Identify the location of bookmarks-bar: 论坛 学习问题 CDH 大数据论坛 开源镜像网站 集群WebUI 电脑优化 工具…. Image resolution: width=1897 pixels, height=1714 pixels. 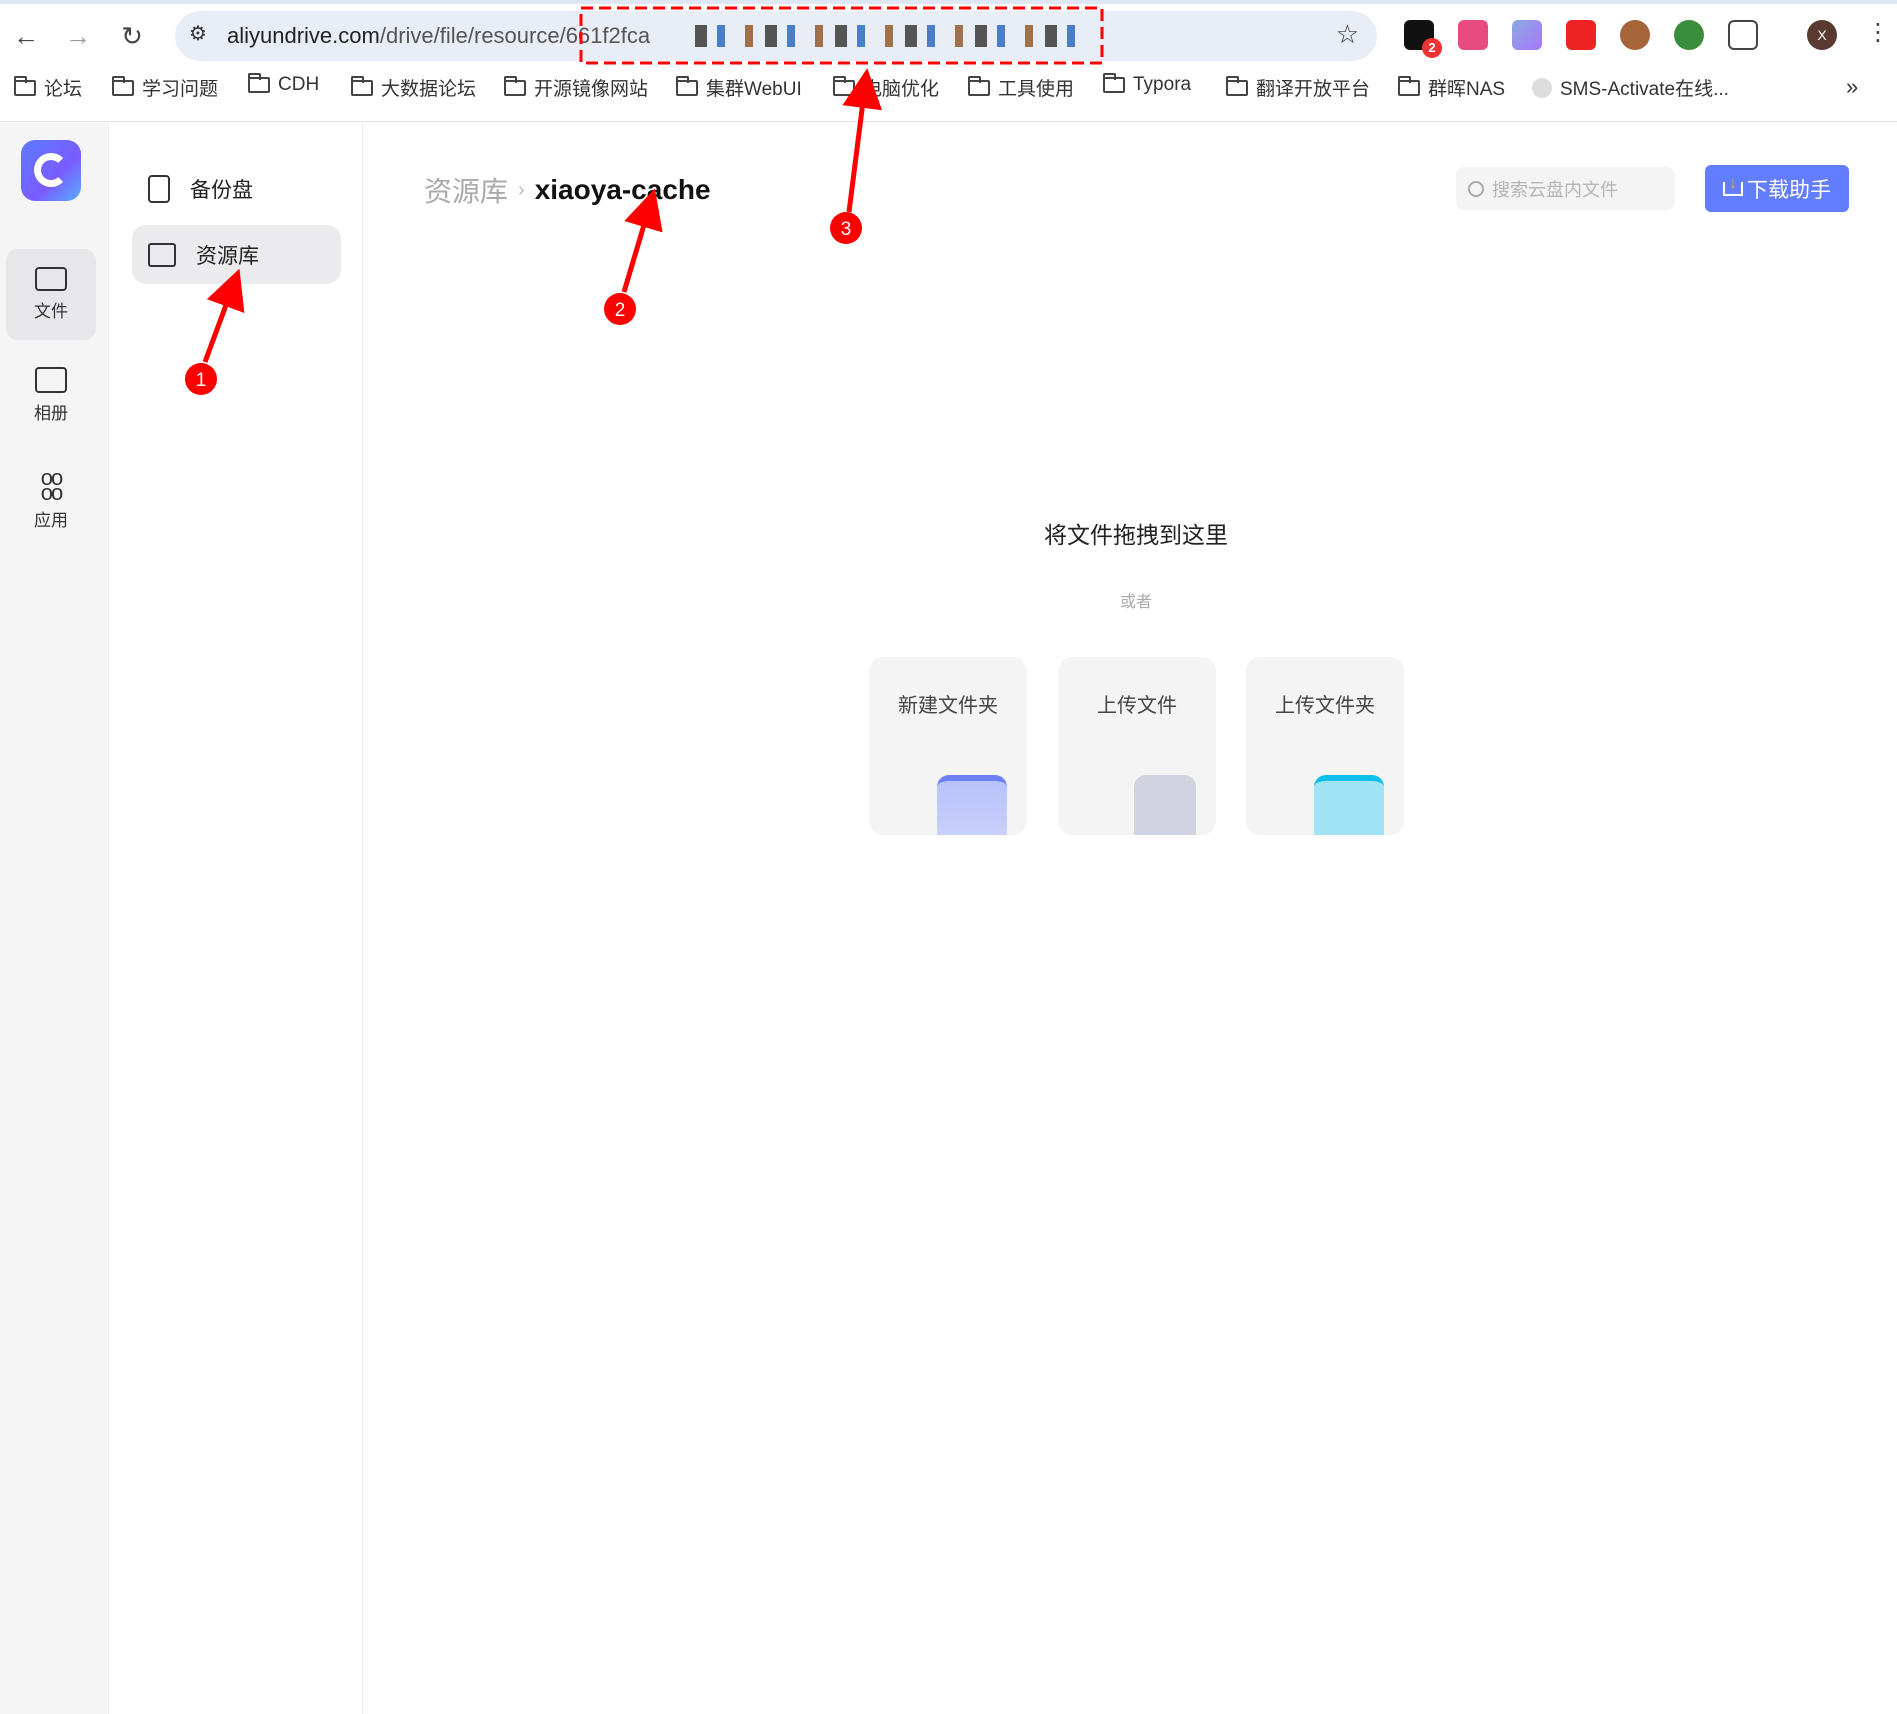
(948, 91).